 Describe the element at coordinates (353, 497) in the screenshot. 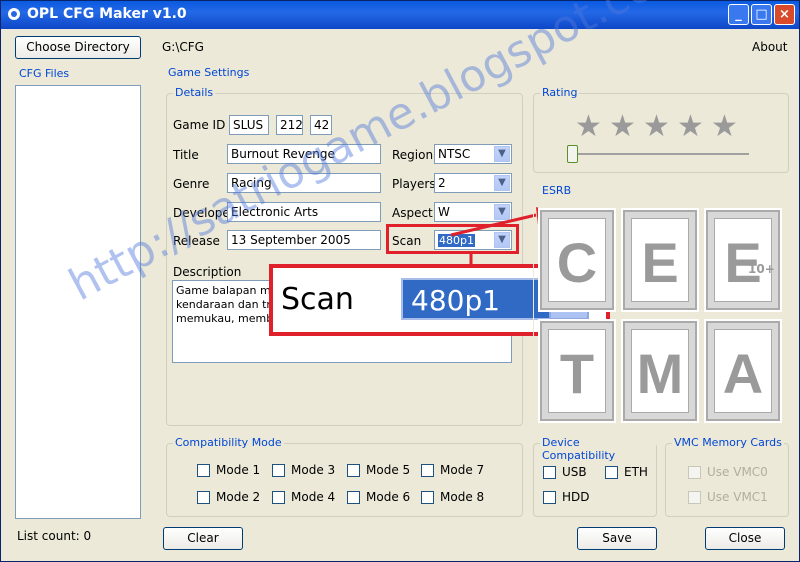

I see `mode-6-checkbox` at that location.